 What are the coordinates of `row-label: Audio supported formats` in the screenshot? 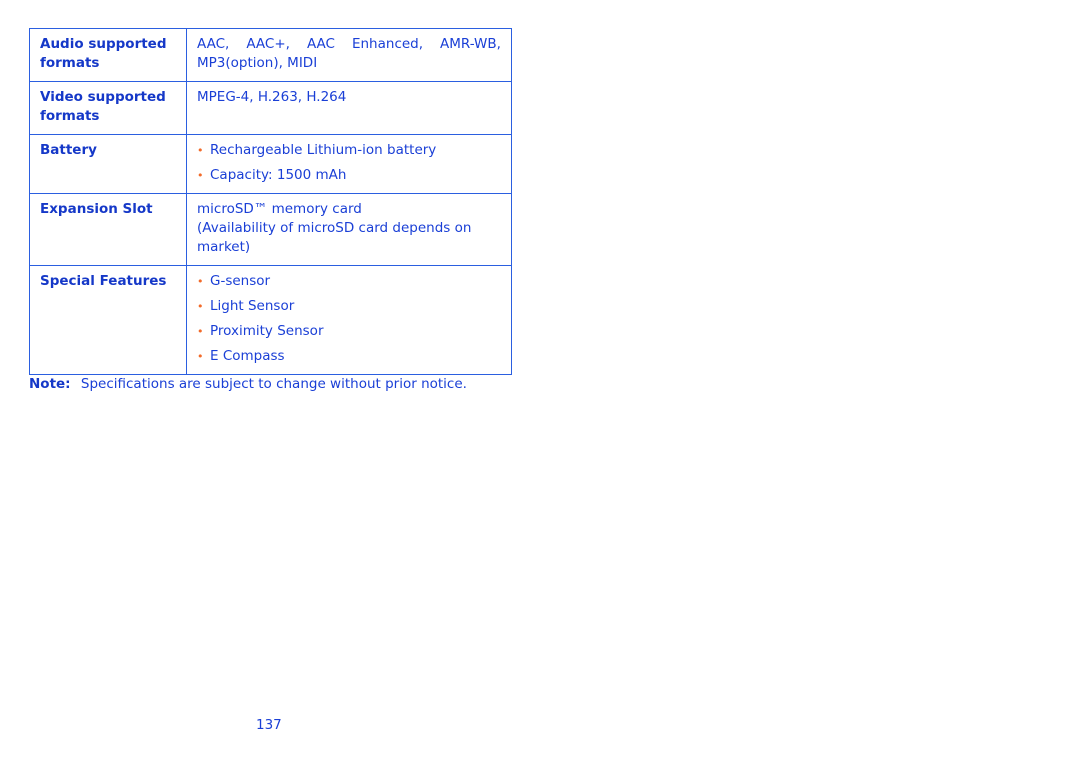 It's located at (108, 55).